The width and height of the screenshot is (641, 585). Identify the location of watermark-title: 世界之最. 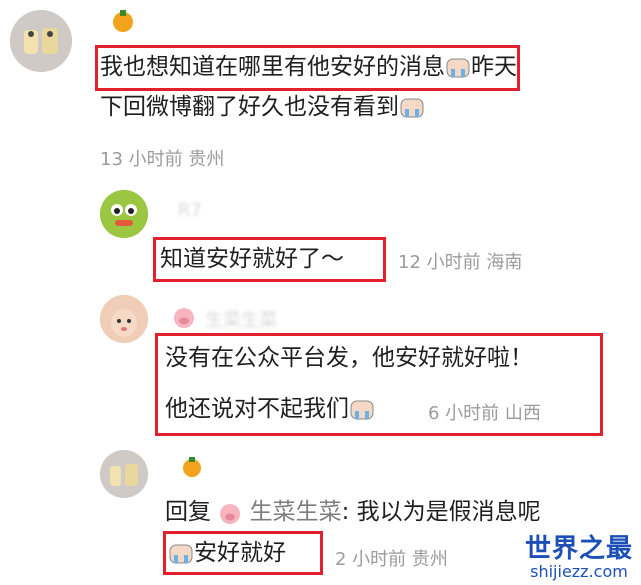
(578, 549).